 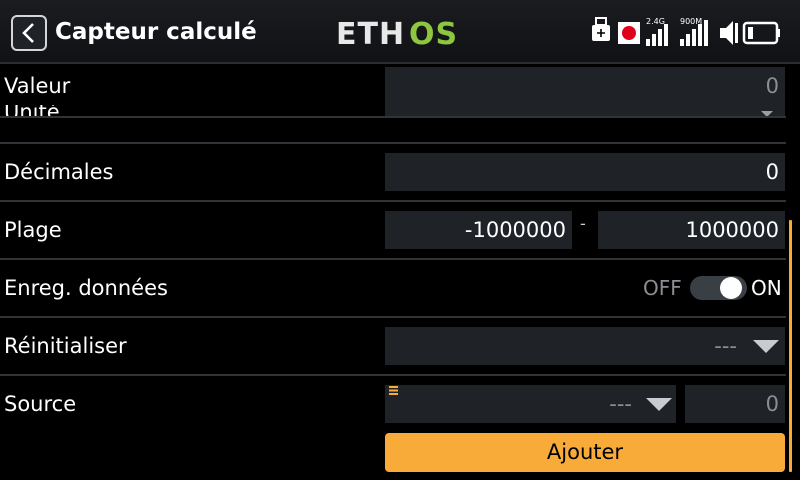 I want to click on reinit-label: Réinitialiser, so click(x=65, y=346).